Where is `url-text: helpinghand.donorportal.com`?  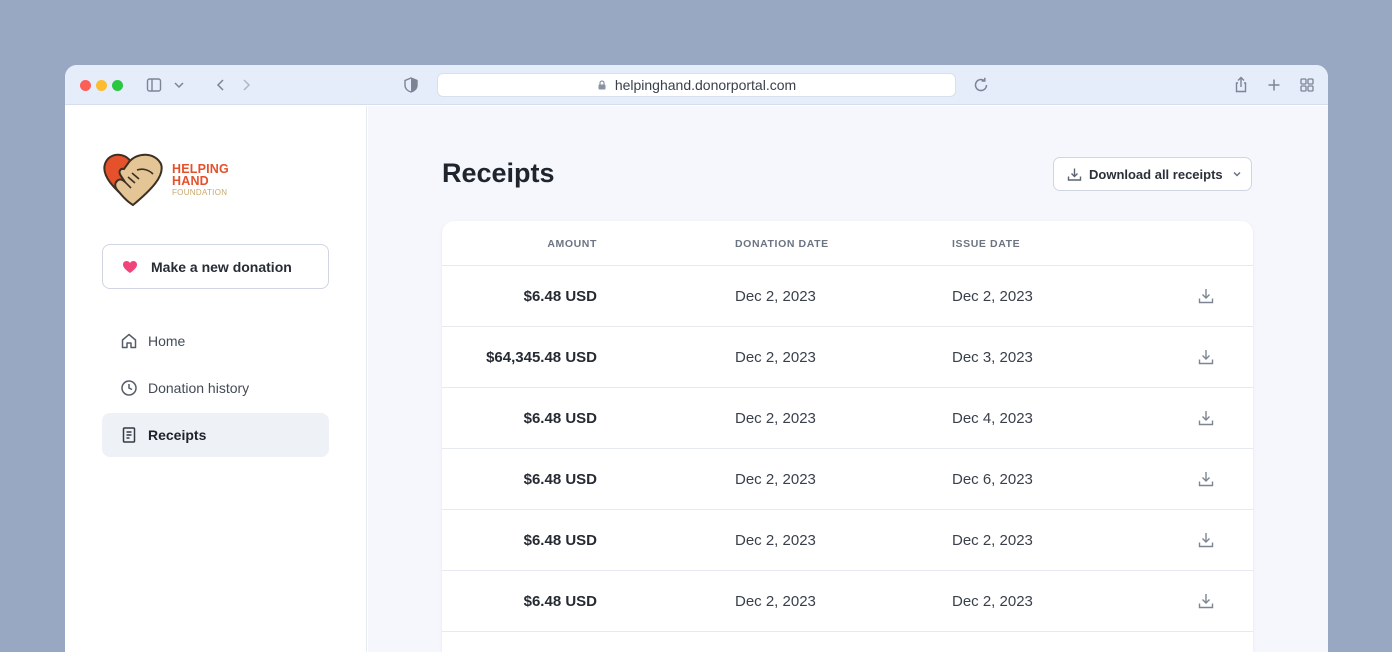 url-text: helpinghand.donorportal.com is located at coordinates (705, 85).